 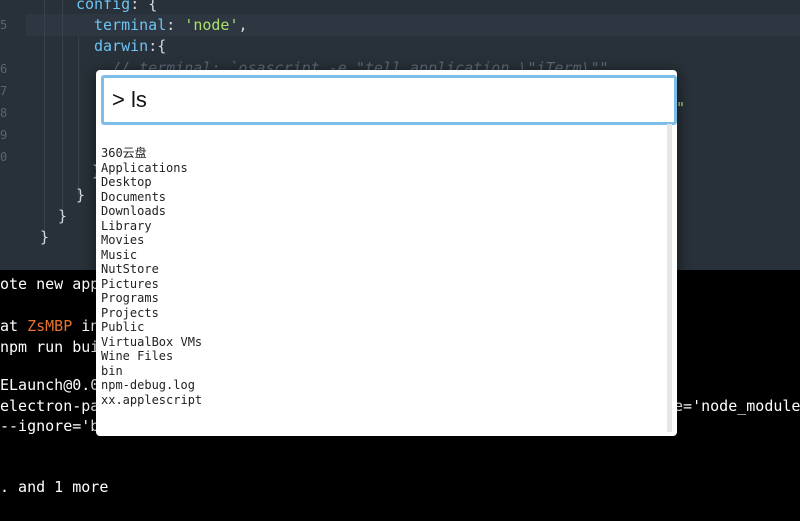 I want to click on line-number: 6, so click(x=4, y=69).